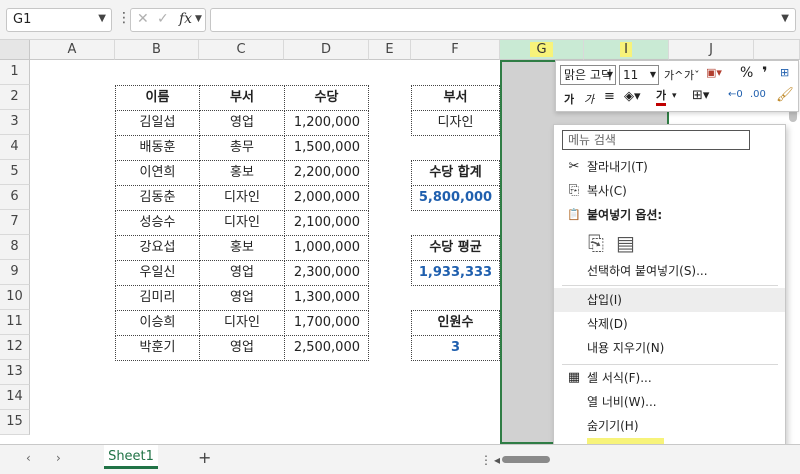 This screenshot has height=474, width=800. Describe the element at coordinates (157, 298) in the screenshot. I see `table-cell: 김미리` at that location.